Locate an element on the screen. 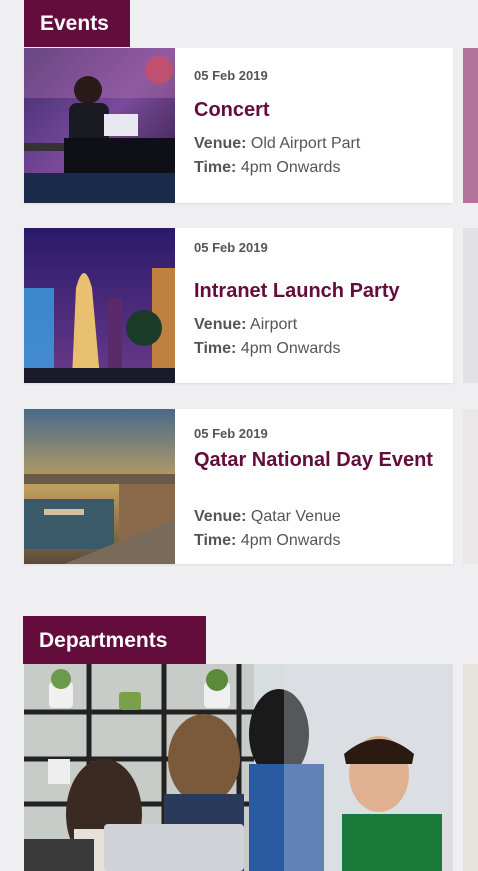 The image size is (478, 871). venue-value: Airport is located at coordinates (274, 324).